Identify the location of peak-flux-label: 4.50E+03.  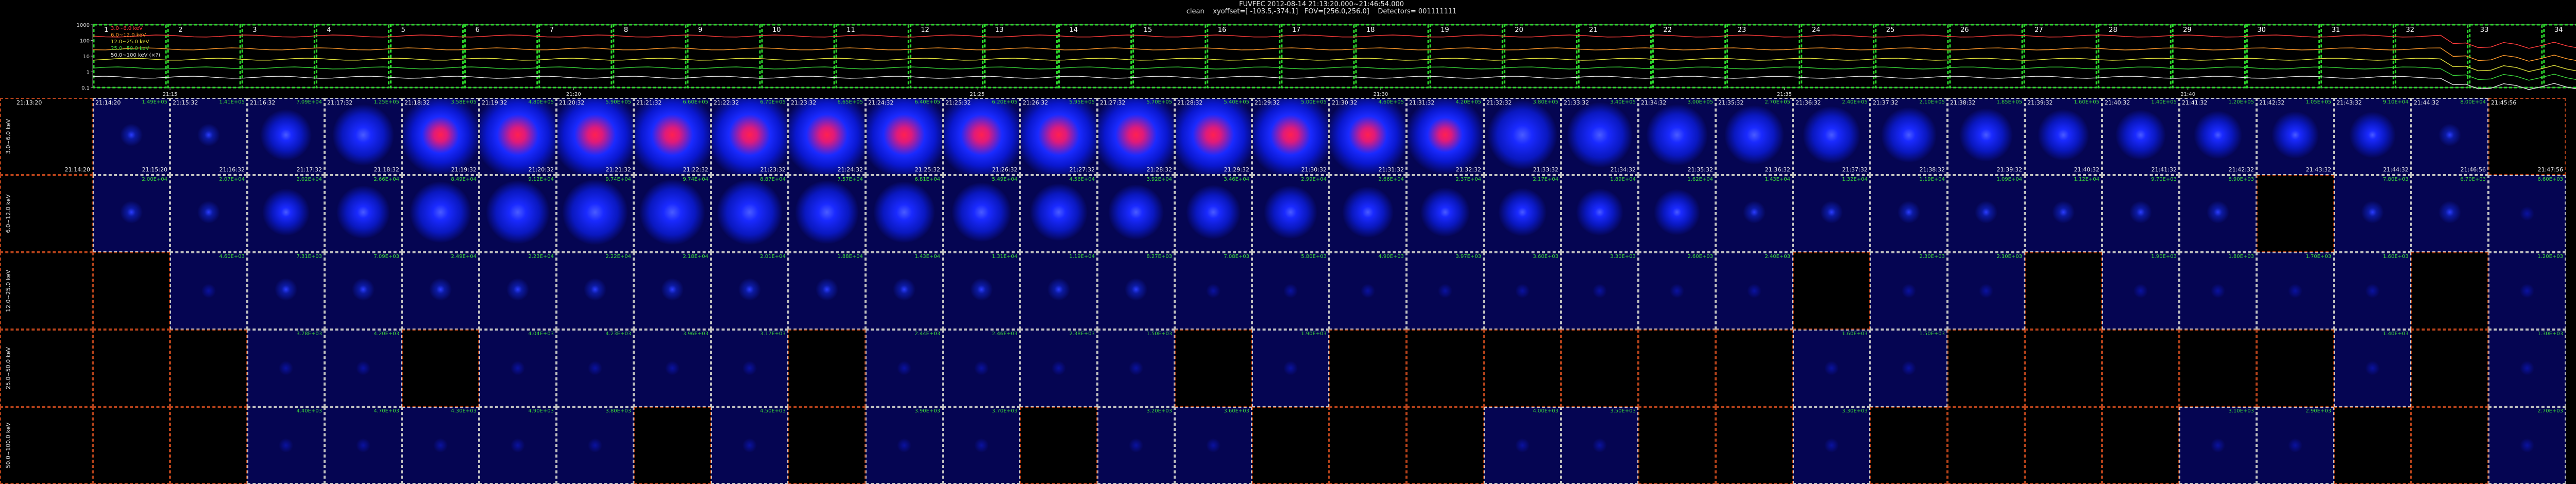
(773, 411).